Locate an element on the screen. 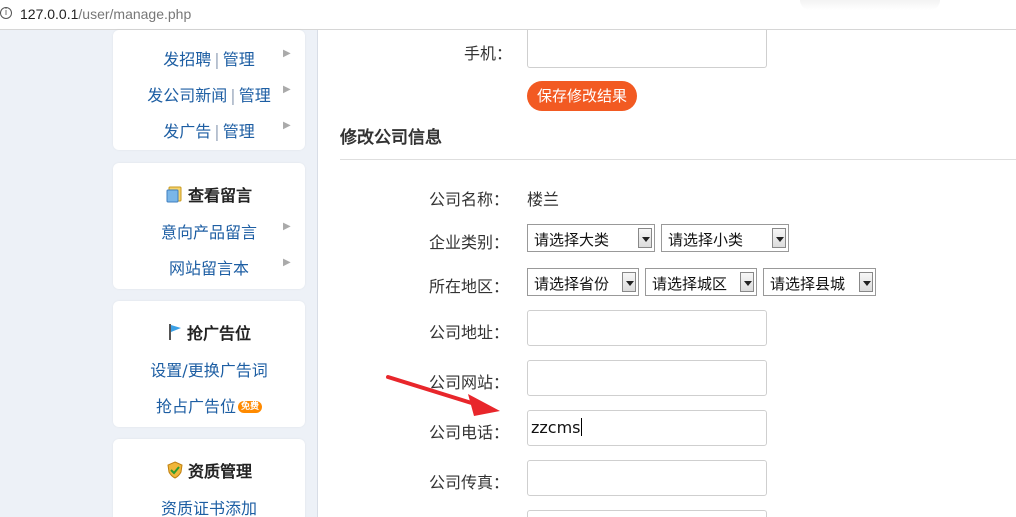  category-major-select: 请选择大类 is located at coordinates (591, 238).